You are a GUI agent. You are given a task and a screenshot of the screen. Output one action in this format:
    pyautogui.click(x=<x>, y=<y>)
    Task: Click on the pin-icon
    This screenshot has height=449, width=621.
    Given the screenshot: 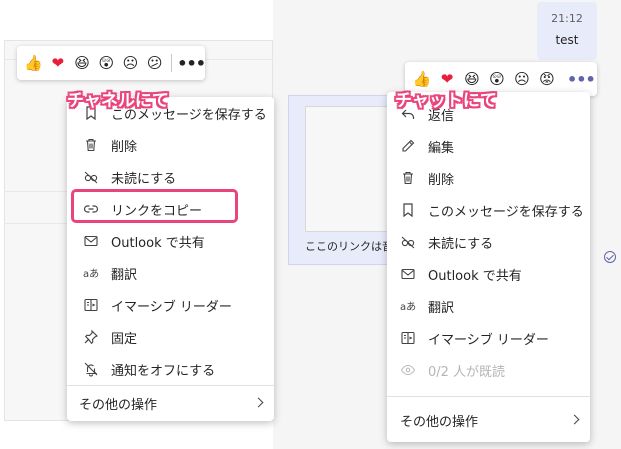 What is the action you would take?
    pyautogui.click(x=91, y=337)
    